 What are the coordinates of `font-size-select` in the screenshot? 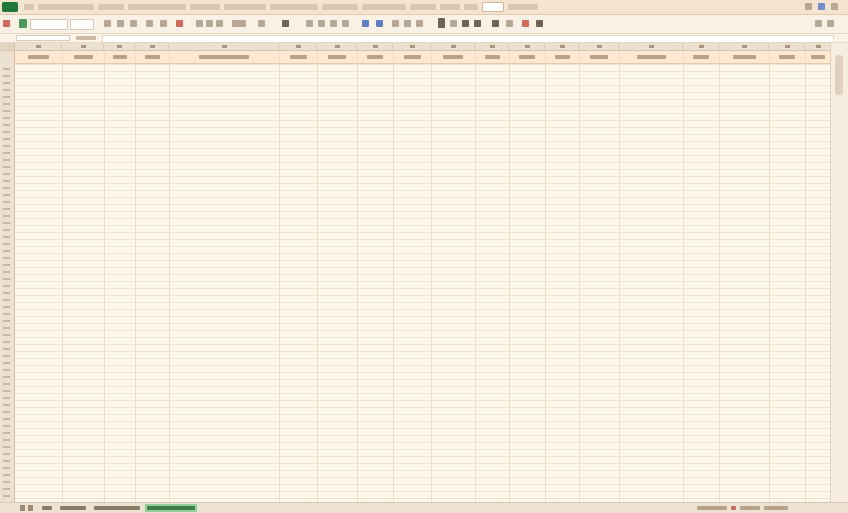 It's located at (82, 24).